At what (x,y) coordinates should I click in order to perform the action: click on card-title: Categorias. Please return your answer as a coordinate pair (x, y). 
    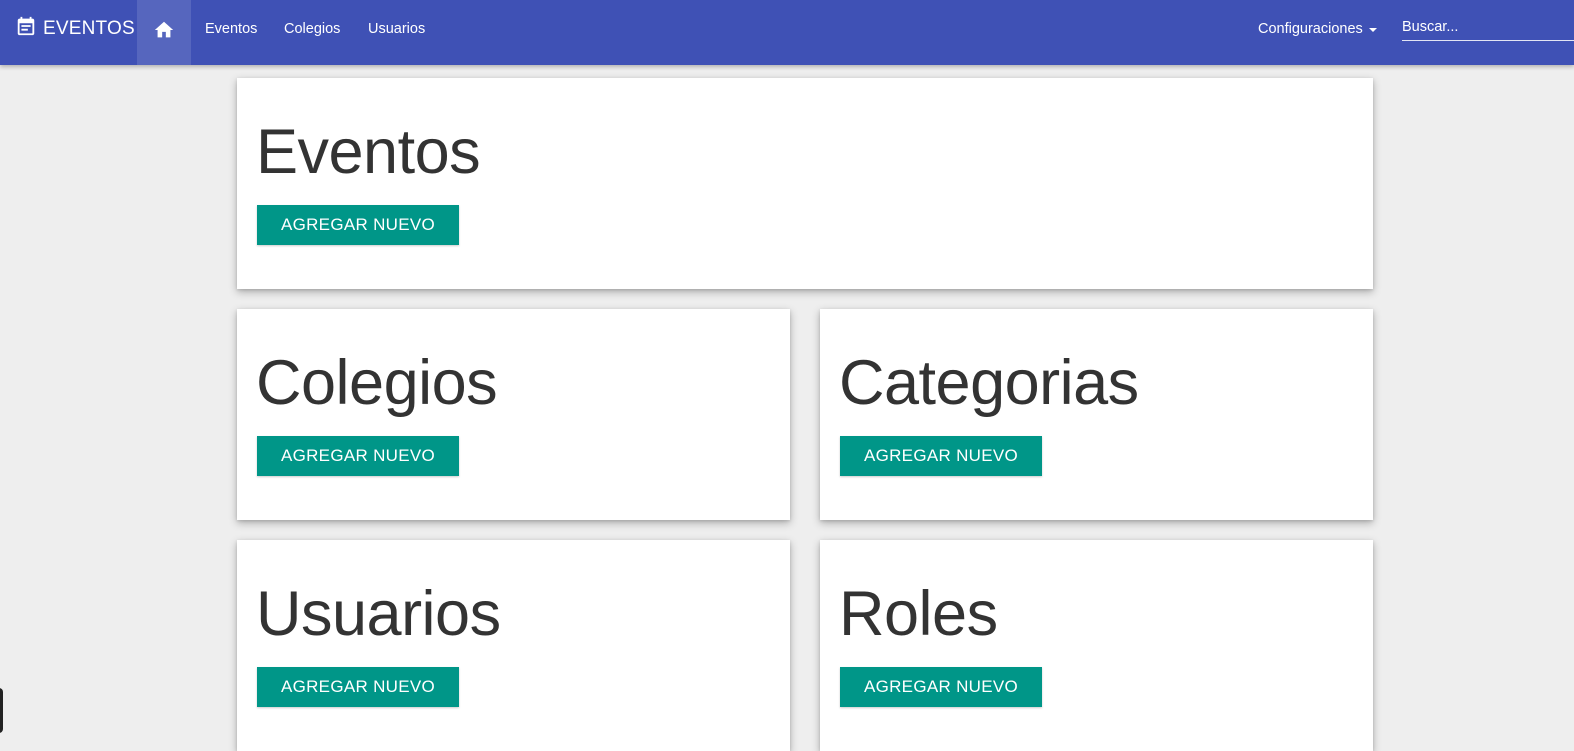
    Looking at the image, I should click on (989, 383).